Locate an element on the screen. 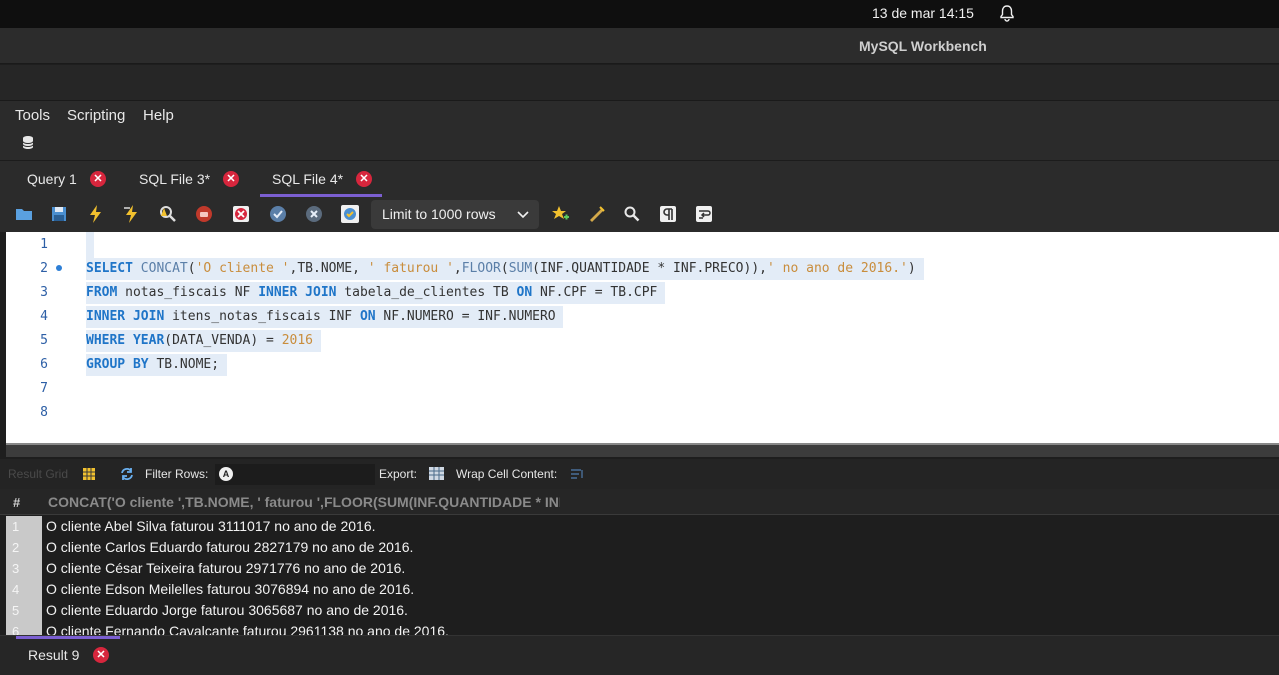 This screenshot has width=1279, height=675. filter-rows-label: Filter Rows: is located at coordinates (177, 474).